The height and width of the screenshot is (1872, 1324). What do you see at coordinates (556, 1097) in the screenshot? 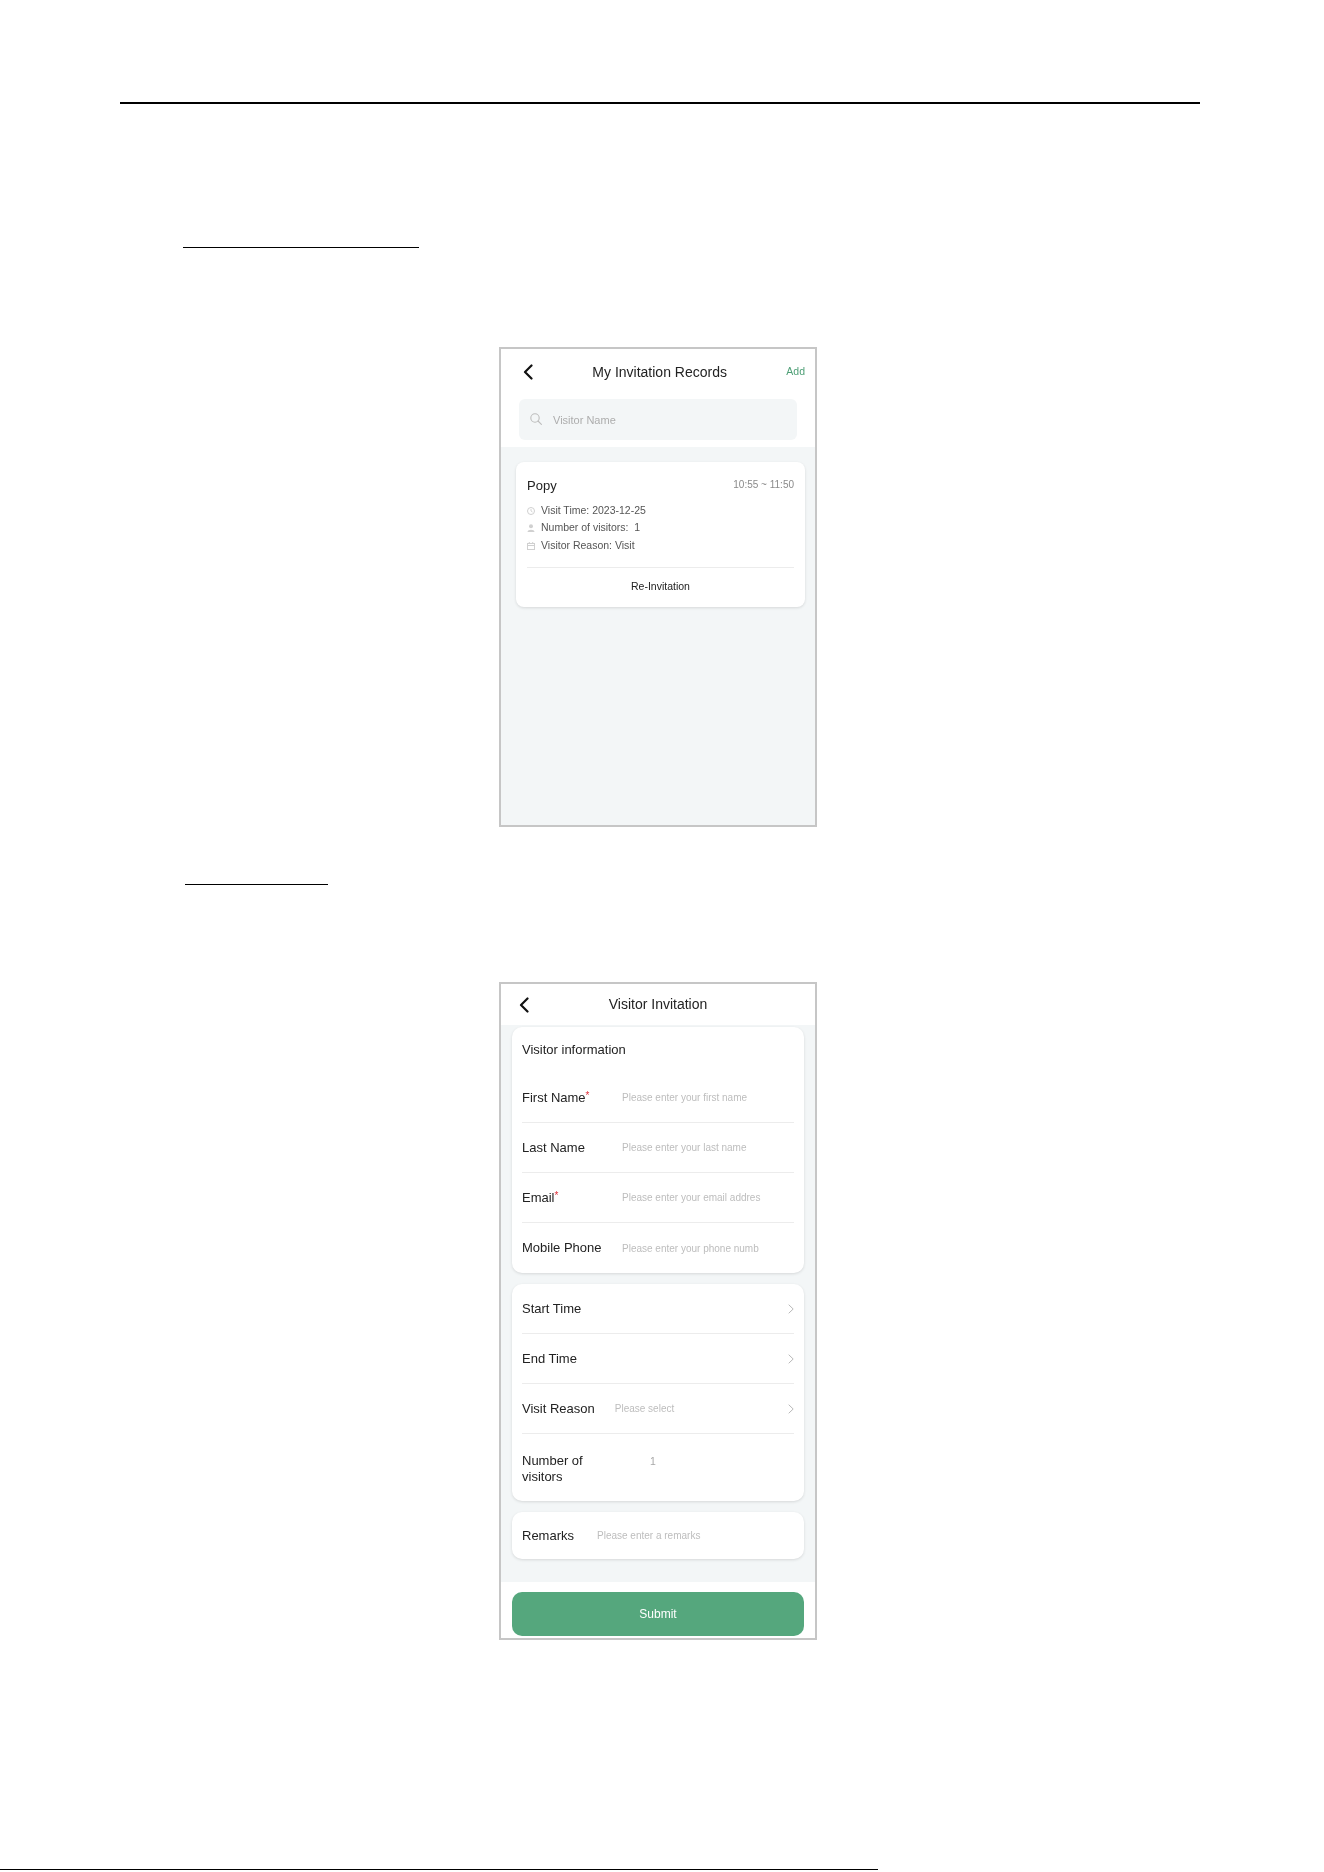
I see `field-label: First Name*` at bounding box center [556, 1097].